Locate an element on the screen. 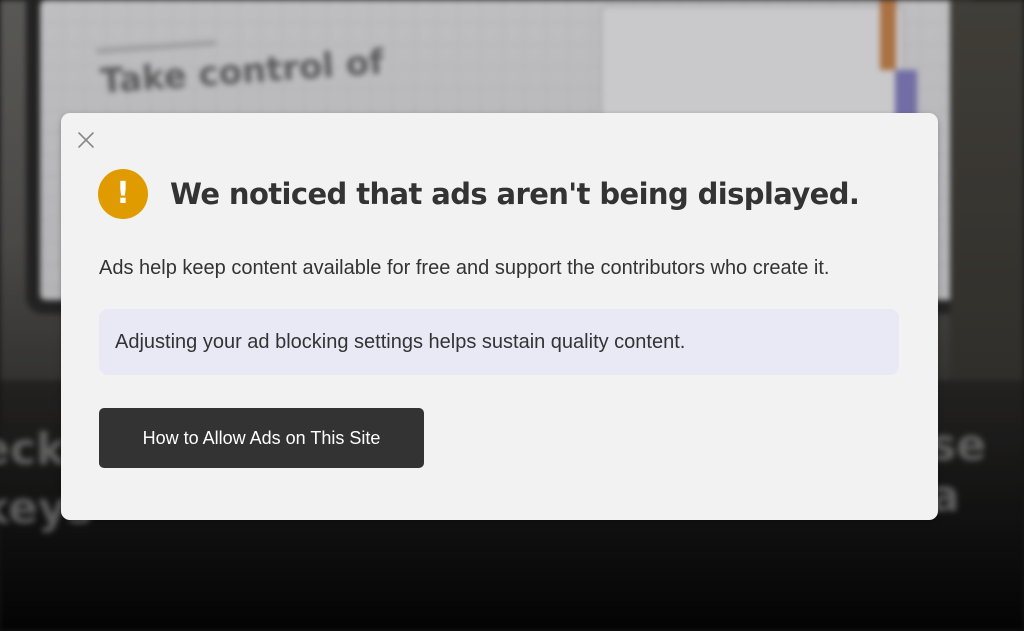 The height and width of the screenshot is (631, 1024). allow-ads-button: How to Allow Ads on This Site is located at coordinates (261, 438).